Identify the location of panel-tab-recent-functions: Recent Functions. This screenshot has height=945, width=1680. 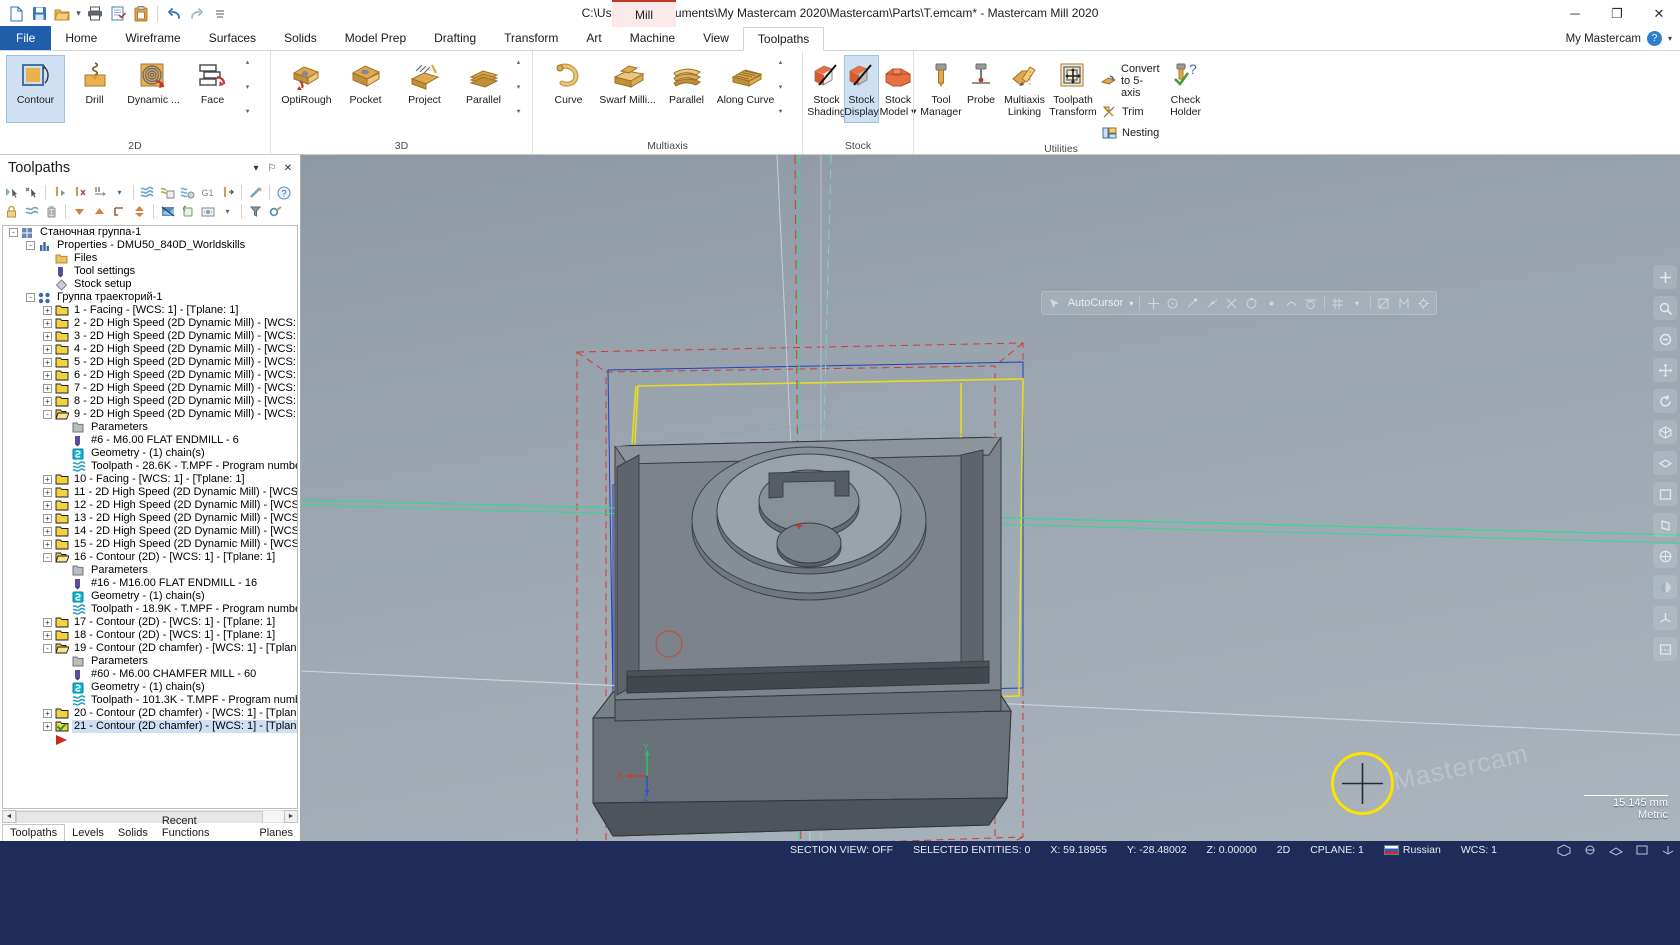
(204, 827).